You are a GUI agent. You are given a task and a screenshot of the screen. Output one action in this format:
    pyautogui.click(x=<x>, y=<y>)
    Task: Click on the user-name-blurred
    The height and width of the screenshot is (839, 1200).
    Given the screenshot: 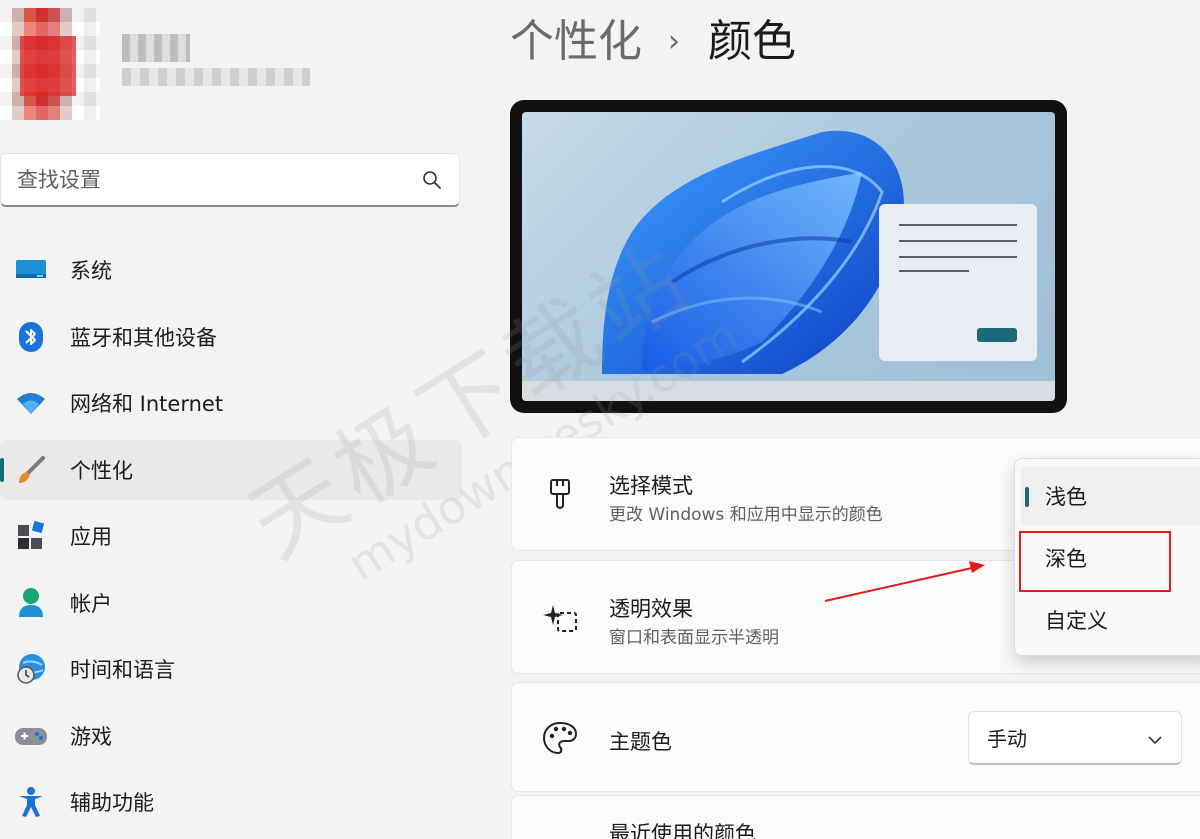 What is the action you would take?
    pyautogui.click(x=156, y=48)
    